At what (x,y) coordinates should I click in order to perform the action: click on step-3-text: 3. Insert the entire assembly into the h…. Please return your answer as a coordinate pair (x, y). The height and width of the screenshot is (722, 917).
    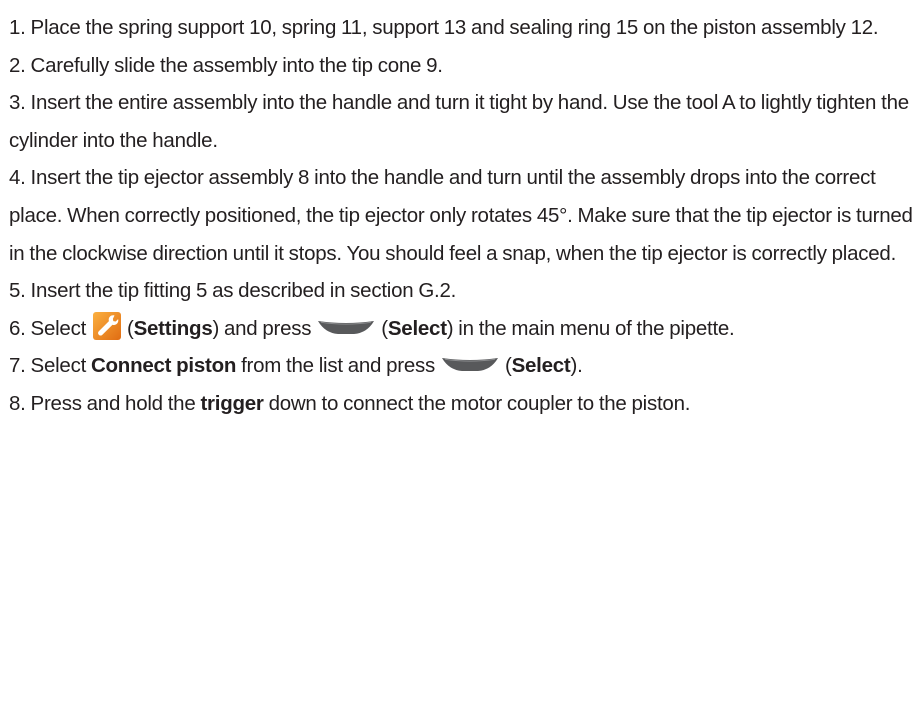
    Looking at the image, I should click on (459, 121).